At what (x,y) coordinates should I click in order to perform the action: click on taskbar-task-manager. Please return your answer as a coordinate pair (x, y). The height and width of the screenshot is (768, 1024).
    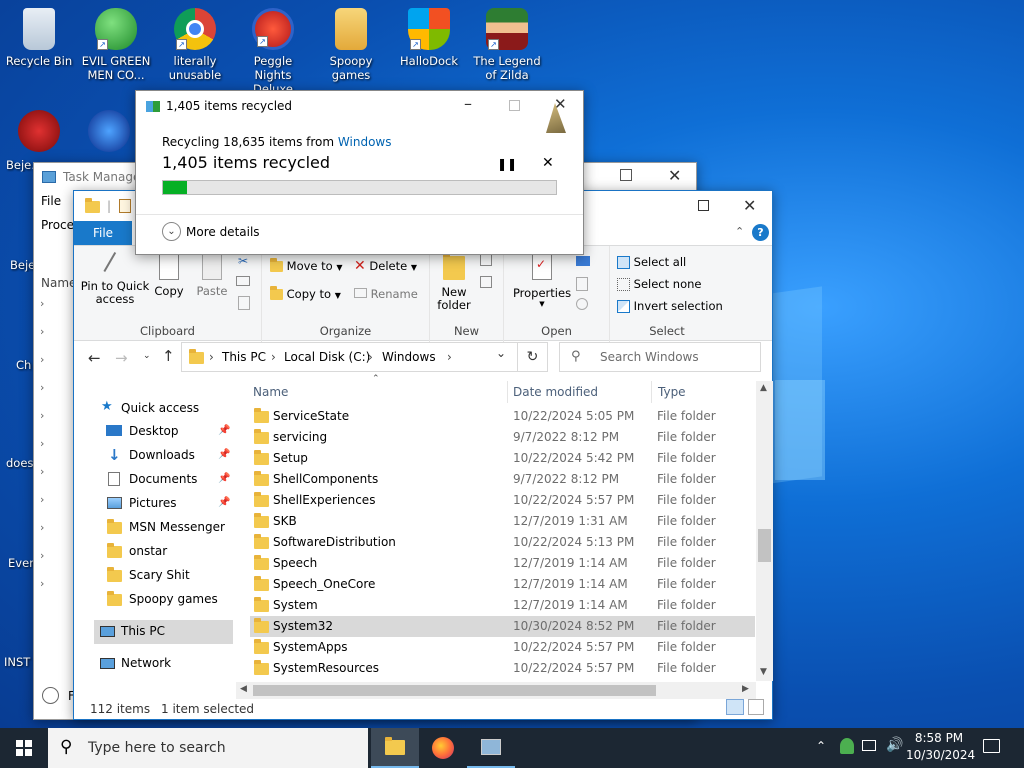
    Looking at the image, I should click on (491, 748).